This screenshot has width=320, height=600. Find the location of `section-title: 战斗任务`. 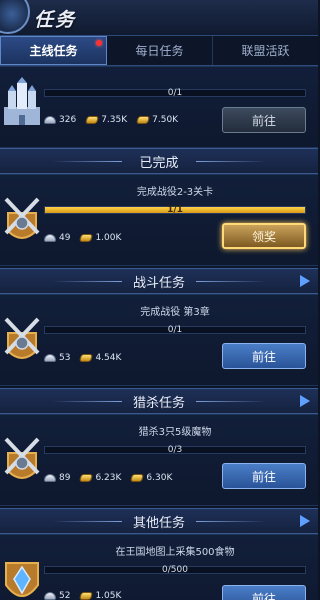

section-title: 战斗任务 is located at coordinates (158, 283).